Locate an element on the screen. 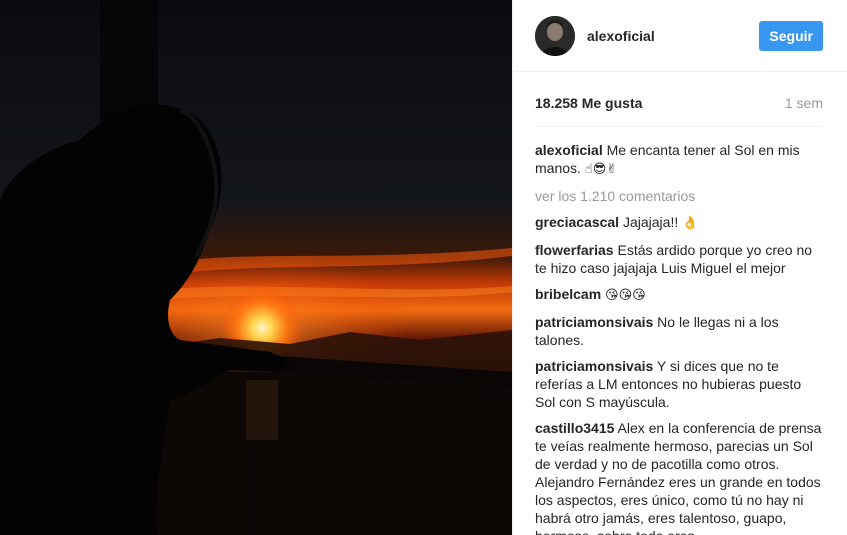 The height and width of the screenshot is (535, 847). comment-username: castillo3415 is located at coordinates (574, 428).